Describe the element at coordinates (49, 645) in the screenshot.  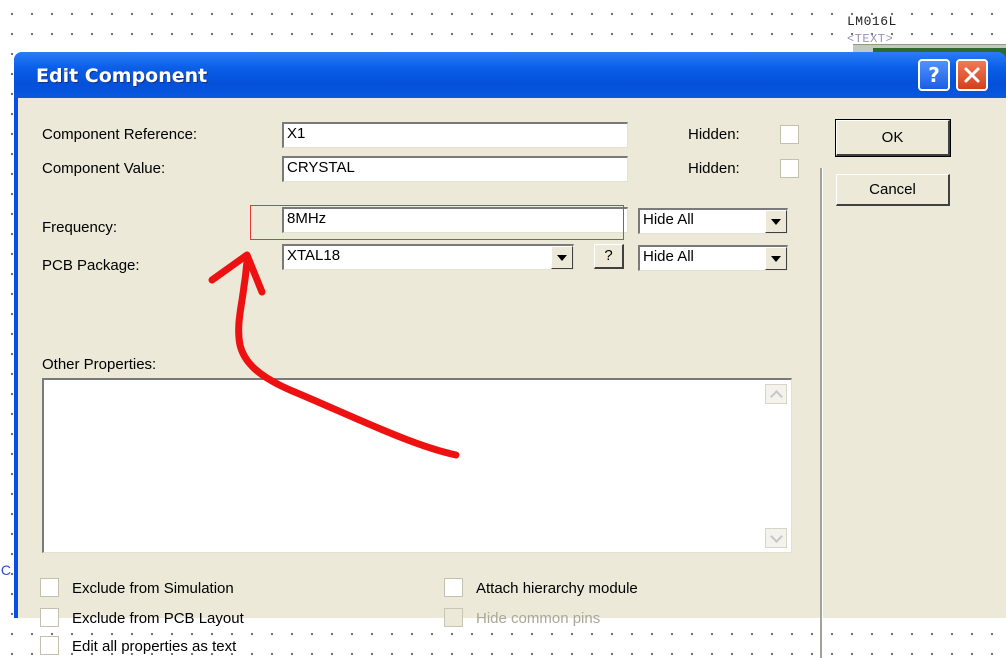
I see `edit-all-properties-checkbox` at that location.